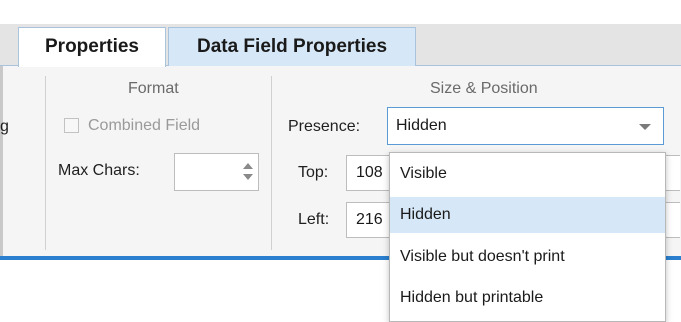 The image size is (681, 322). Describe the element at coordinates (525, 126) in the screenshot. I see `presence-select: Hidden` at that location.